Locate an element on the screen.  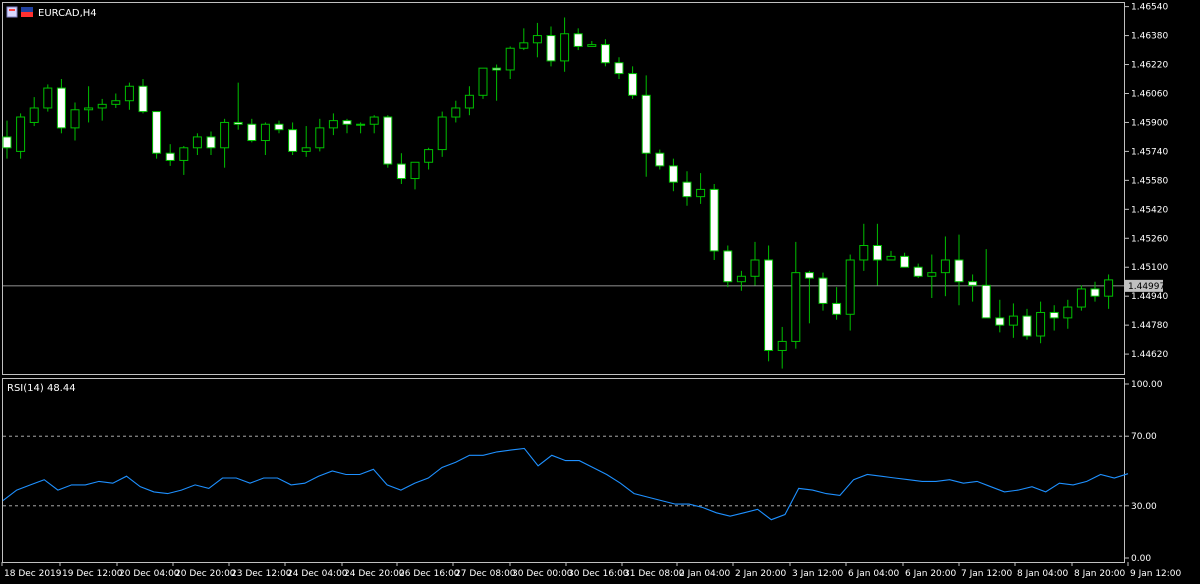
price-tick-label: 1.45900 is located at coordinates (1149, 123).